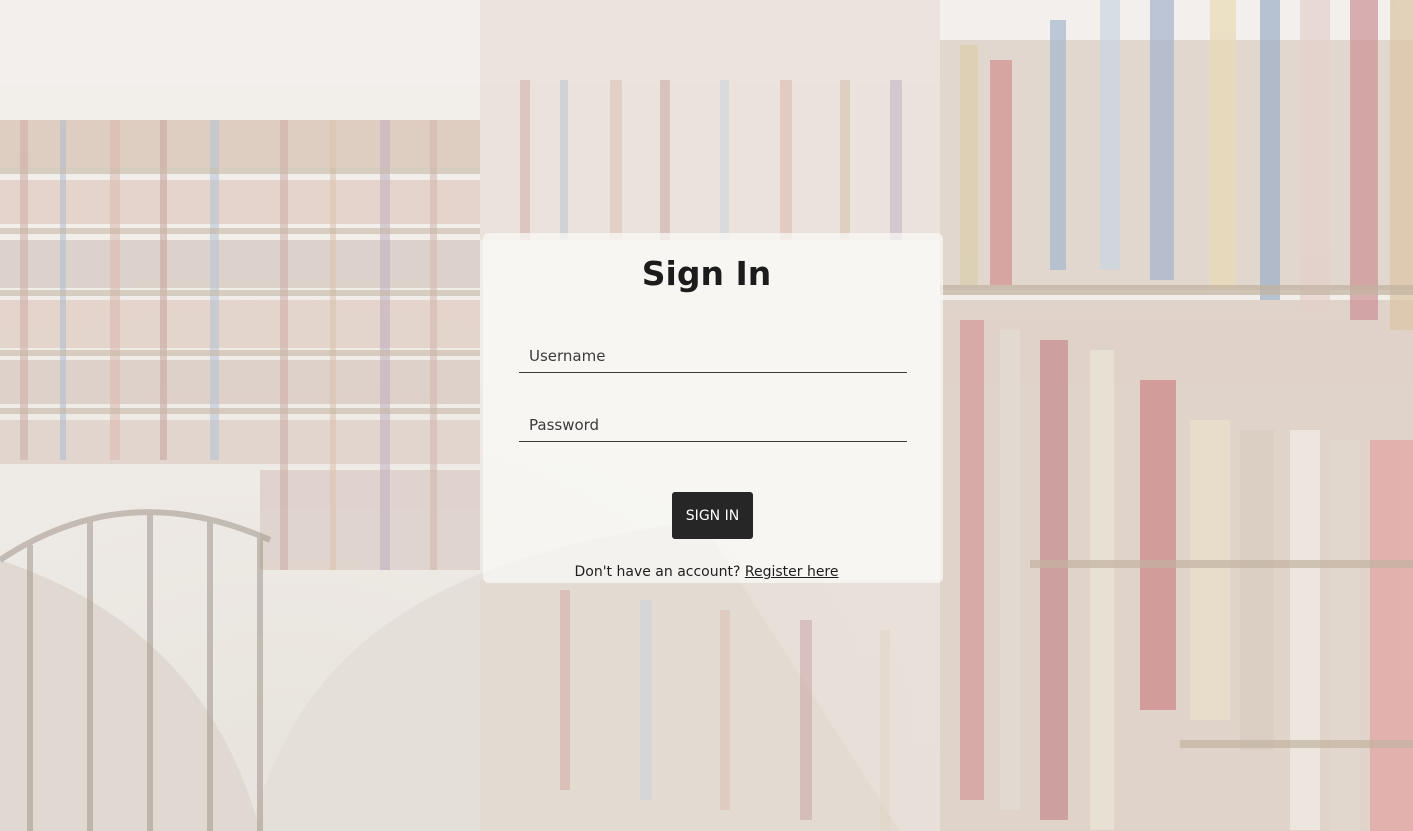 The height and width of the screenshot is (831, 1413). I want to click on register-prompt-text: Don't have an account?, so click(657, 572).